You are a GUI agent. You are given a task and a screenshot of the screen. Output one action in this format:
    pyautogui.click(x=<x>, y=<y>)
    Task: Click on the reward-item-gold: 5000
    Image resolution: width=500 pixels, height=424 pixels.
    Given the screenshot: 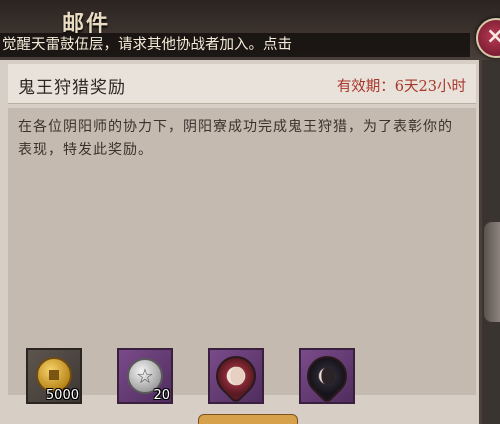 What is the action you would take?
    pyautogui.click(x=54, y=376)
    